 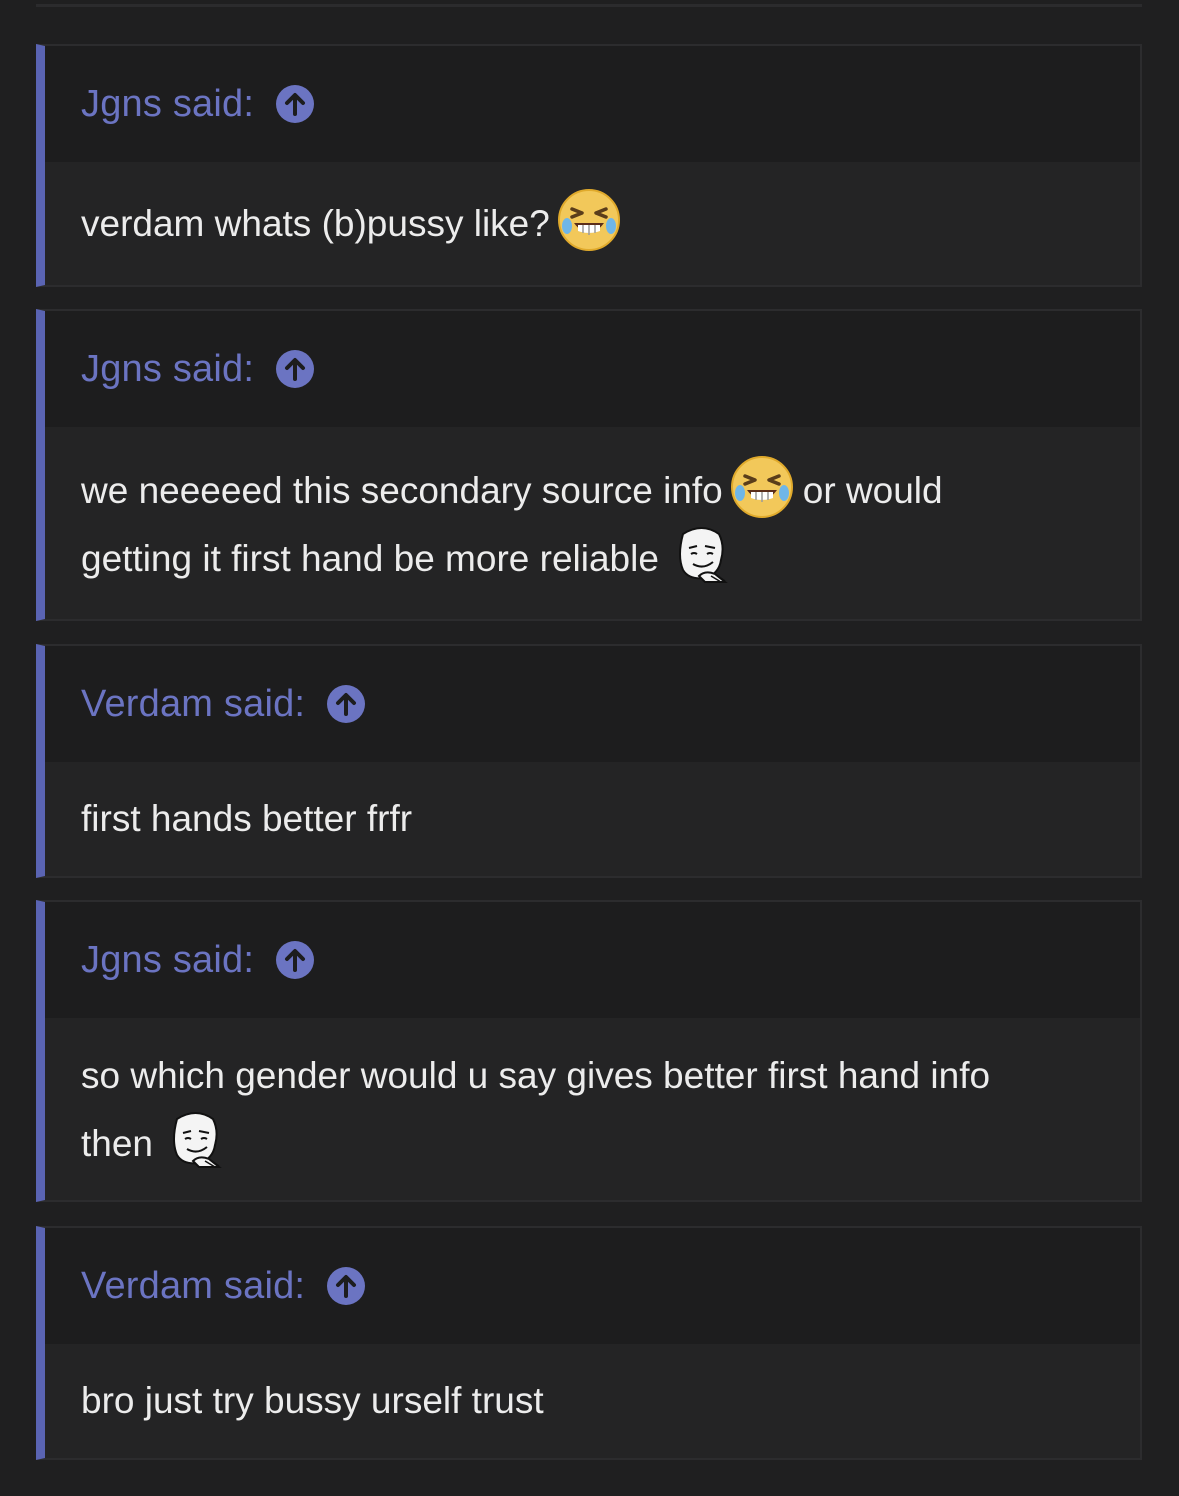 I want to click on quote-text: bro just try bussy urself trust, so click(x=312, y=1400).